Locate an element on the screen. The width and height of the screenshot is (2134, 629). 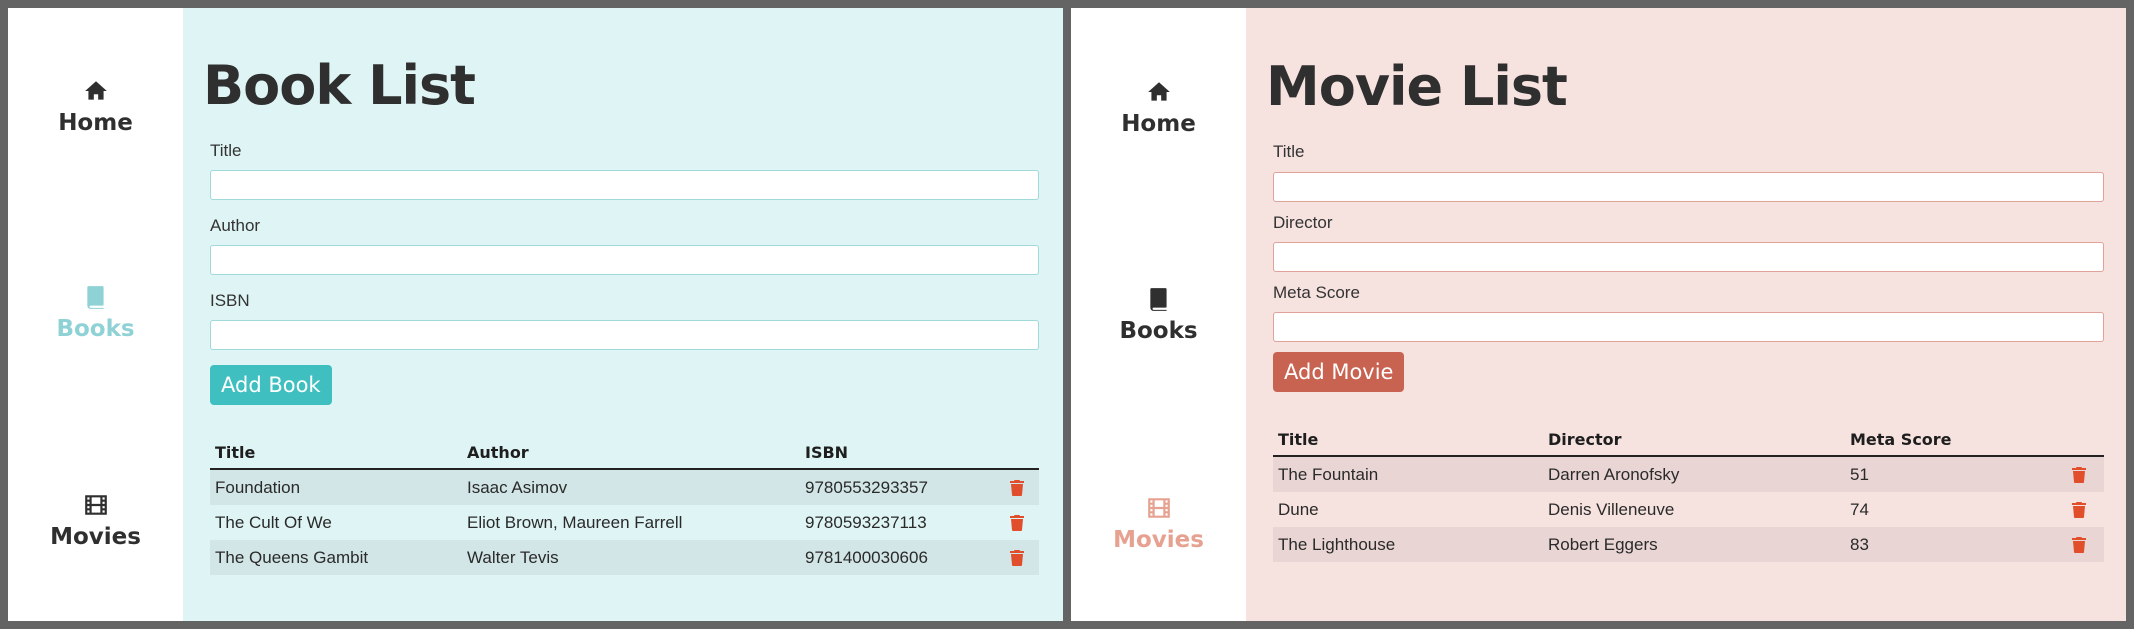
table-row: Dune Denis Villeneuve 74 is located at coordinates (1688, 509).